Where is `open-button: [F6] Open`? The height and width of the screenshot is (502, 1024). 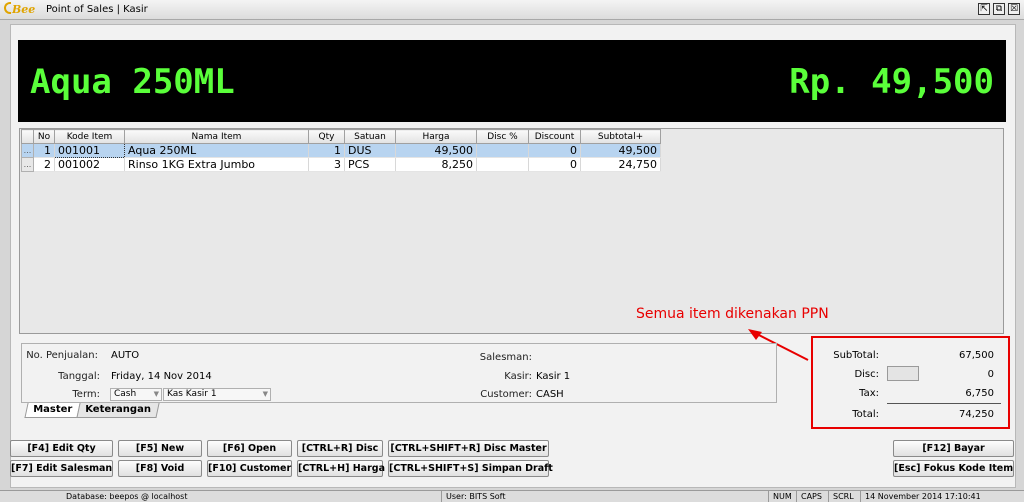
open-button: [F6] Open is located at coordinates (249, 448).